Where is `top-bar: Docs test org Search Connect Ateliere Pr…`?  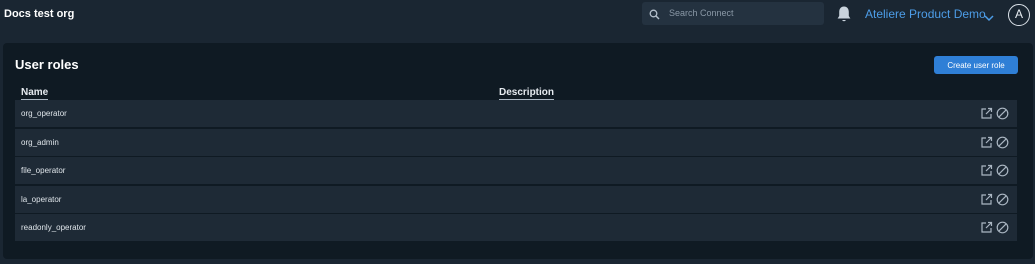 top-bar: Docs test org Search Connect Ateliere Pr… is located at coordinates (517, 15).